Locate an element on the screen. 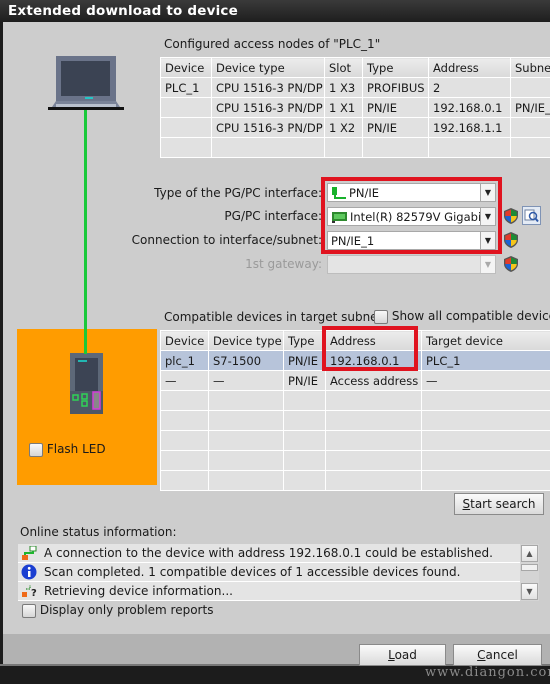  compatible-heading: Compatible devices in target subnet: is located at coordinates (275, 317).